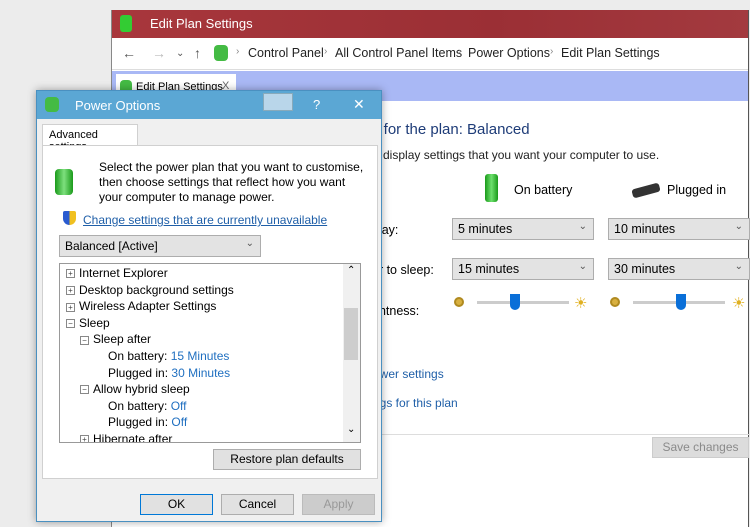 This screenshot has height=527, width=750. What do you see at coordinates (491, 188) in the screenshot?
I see `battery-icon` at bounding box center [491, 188].